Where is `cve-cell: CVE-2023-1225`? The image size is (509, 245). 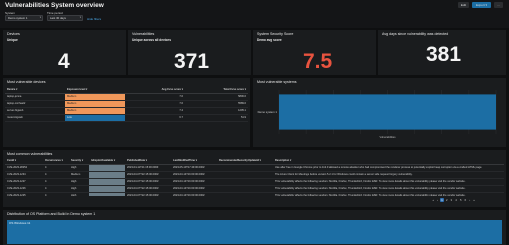
cve-cell: CVE-2023-1225 is located at coordinates (24, 194).